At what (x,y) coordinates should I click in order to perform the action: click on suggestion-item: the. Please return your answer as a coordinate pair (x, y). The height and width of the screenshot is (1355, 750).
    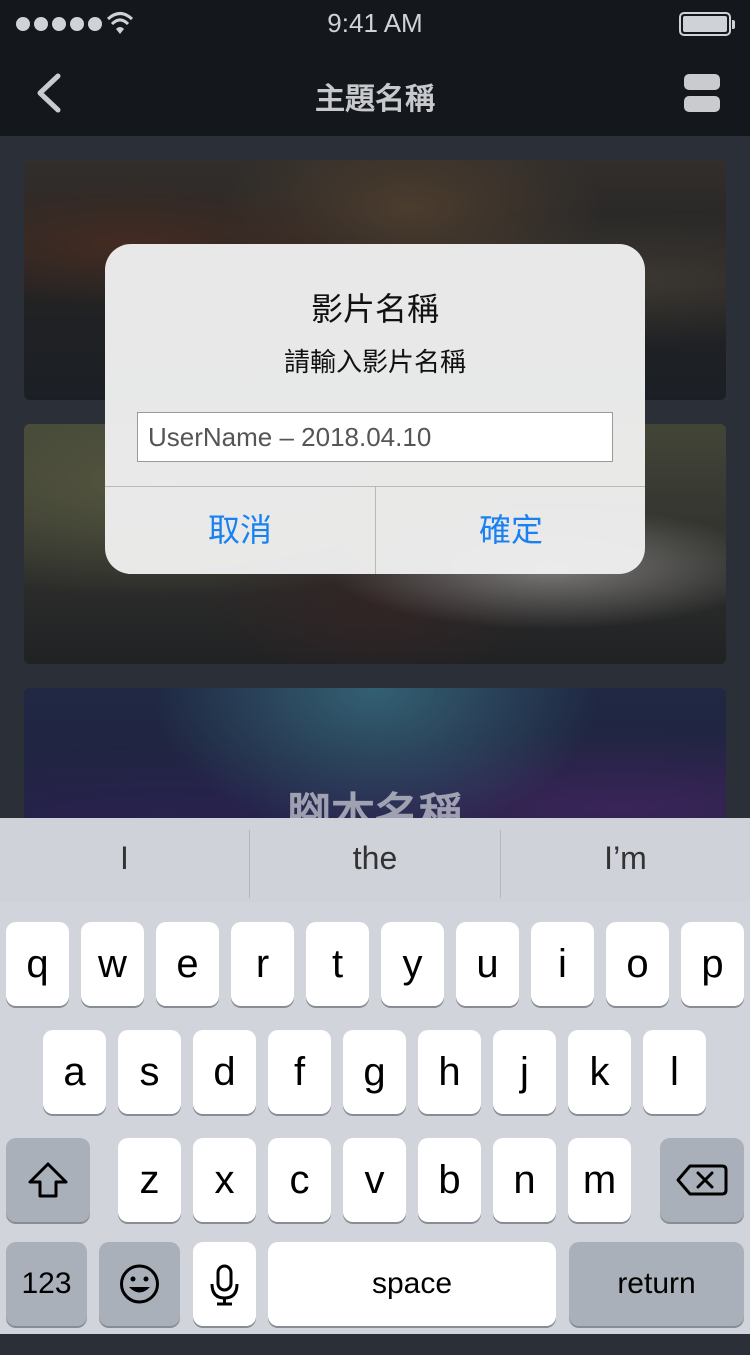
    Looking at the image, I should click on (375, 860).